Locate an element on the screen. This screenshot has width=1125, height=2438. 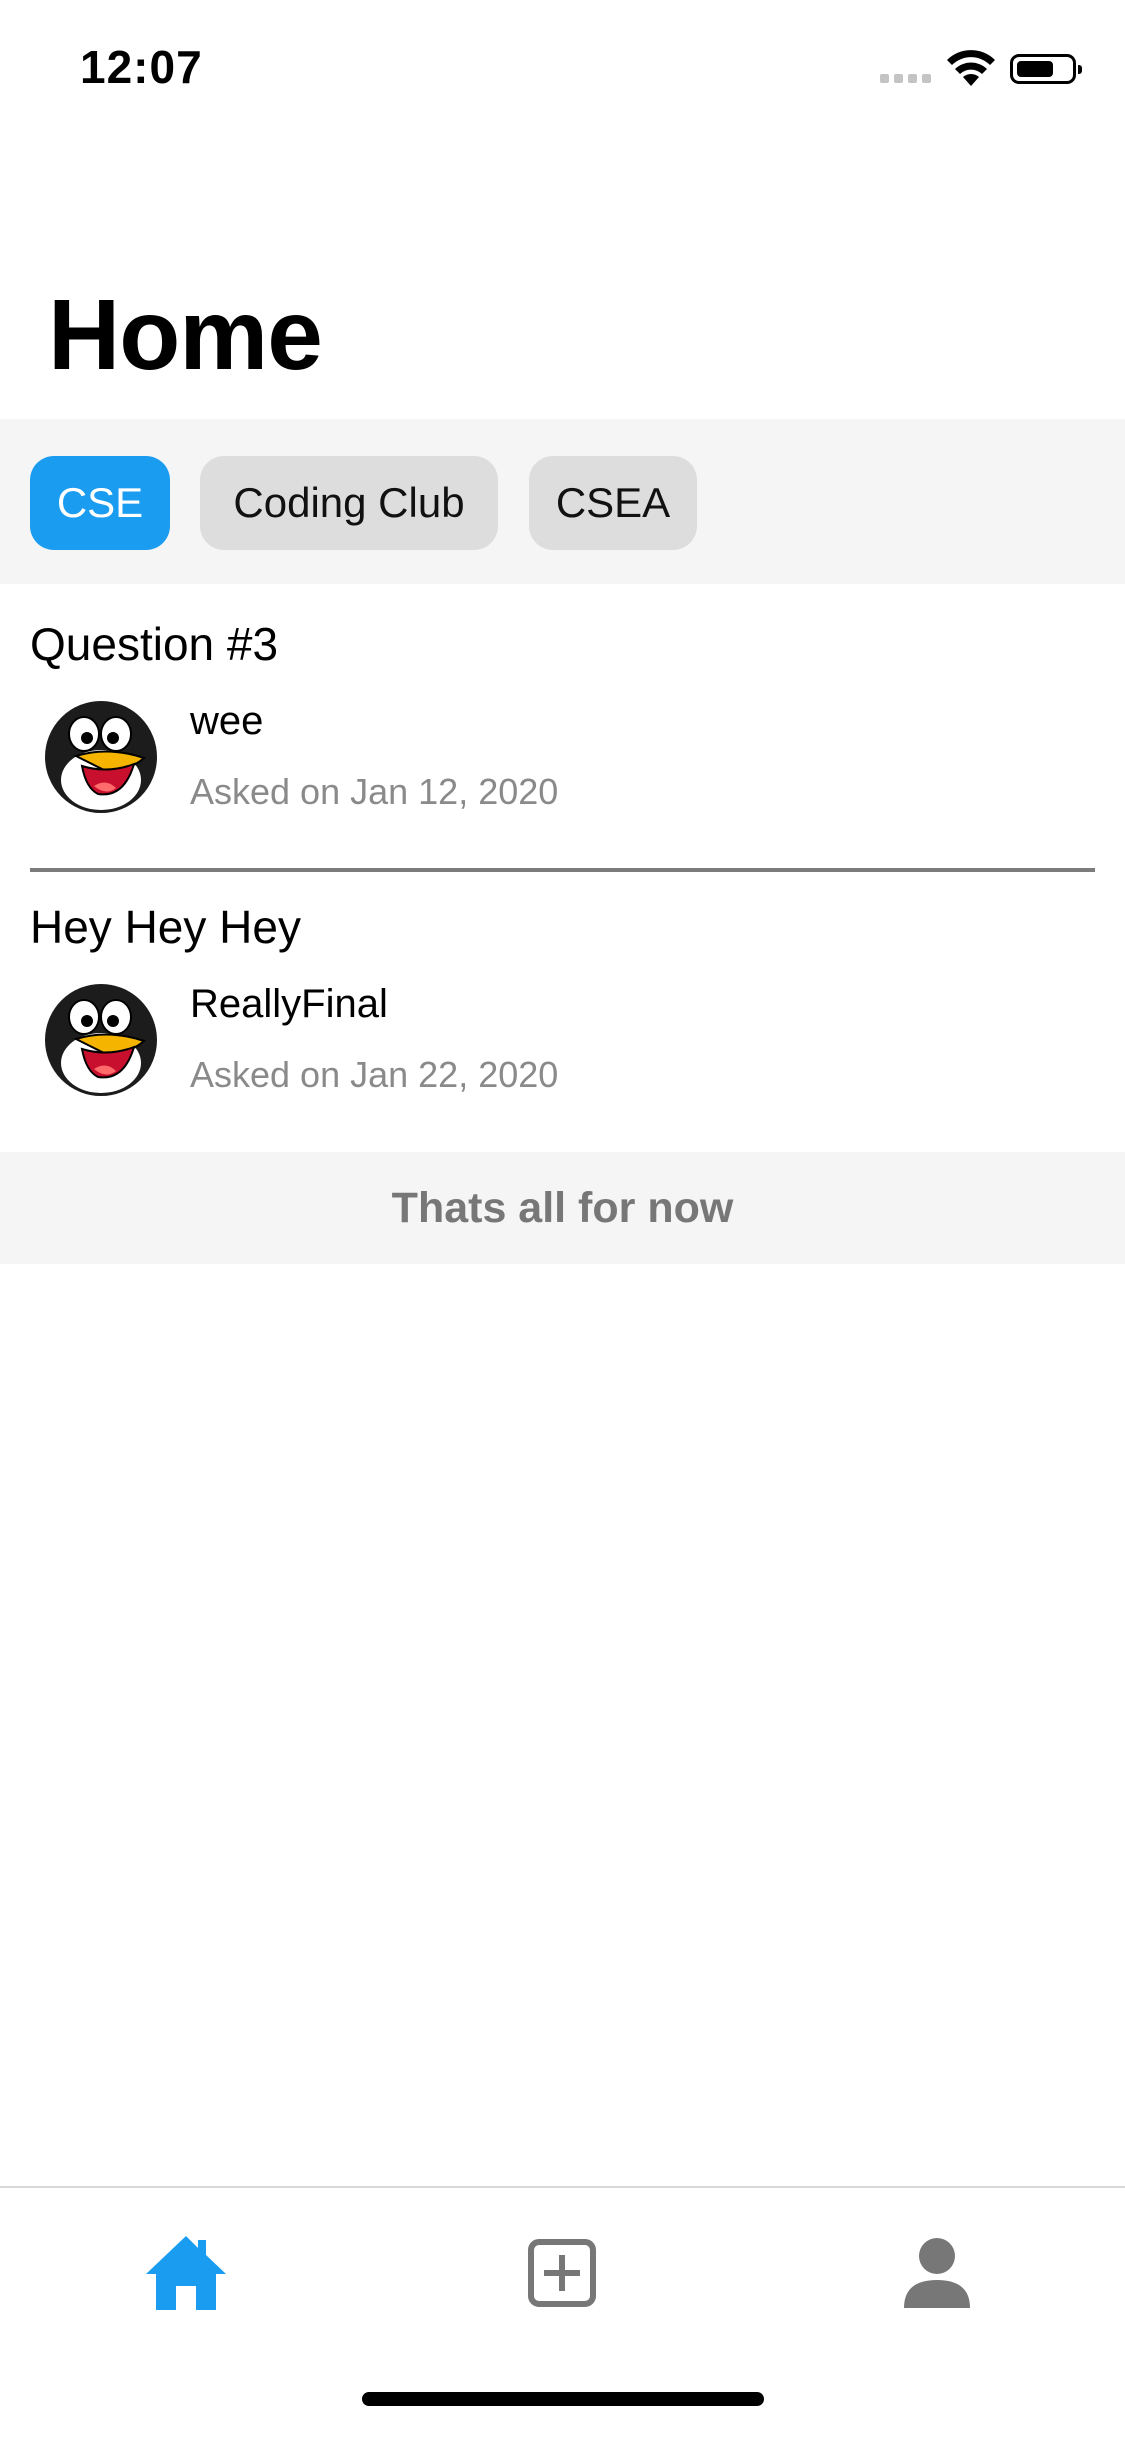
home-icon is located at coordinates (186, 2273).